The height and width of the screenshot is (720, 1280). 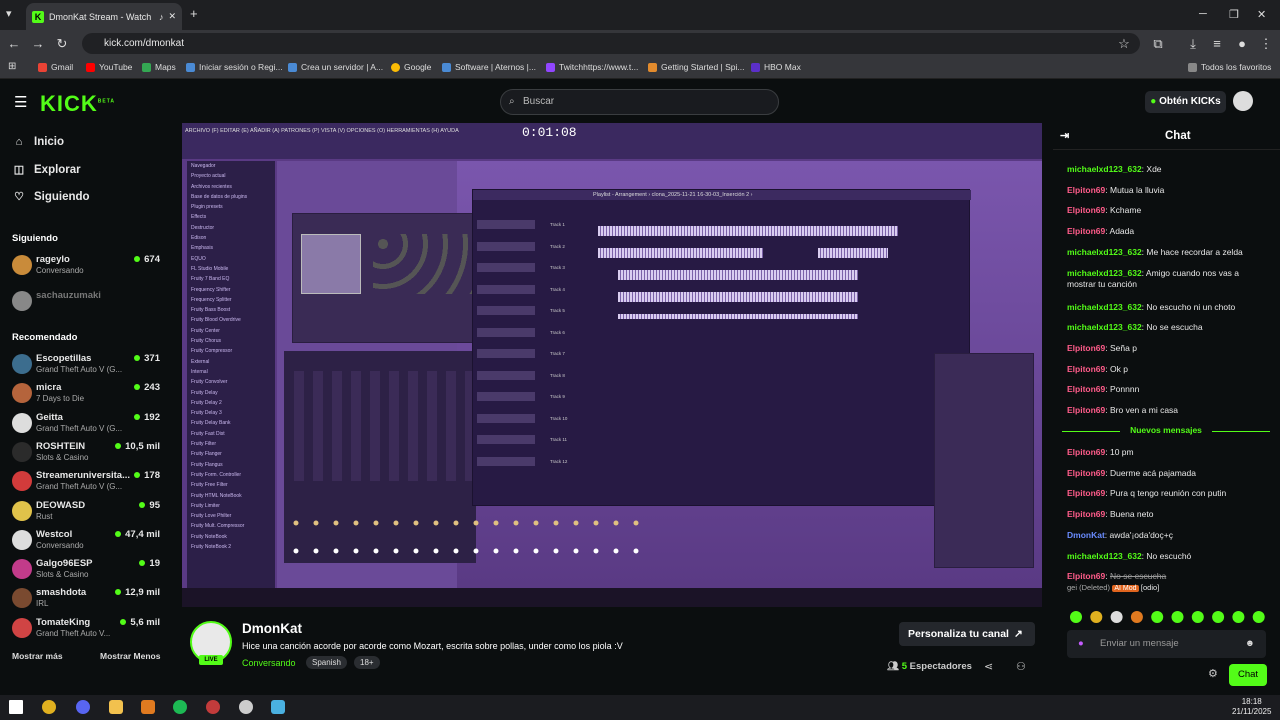 What do you see at coordinates (148, 707) in the screenshot?
I see `fl-studio-icon` at bounding box center [148, 707].